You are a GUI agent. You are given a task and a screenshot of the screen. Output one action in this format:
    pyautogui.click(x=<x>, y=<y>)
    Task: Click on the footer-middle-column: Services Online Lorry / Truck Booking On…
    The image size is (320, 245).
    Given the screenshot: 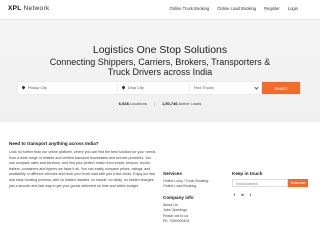 What is the action you would take?
    pyautogui.click(x=193, y=197)
    